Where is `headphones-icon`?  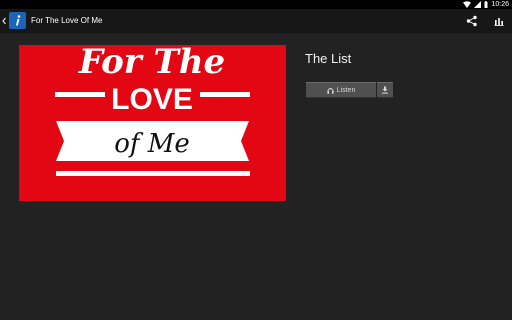 headphones-icon is located at coordinates (330, 90).